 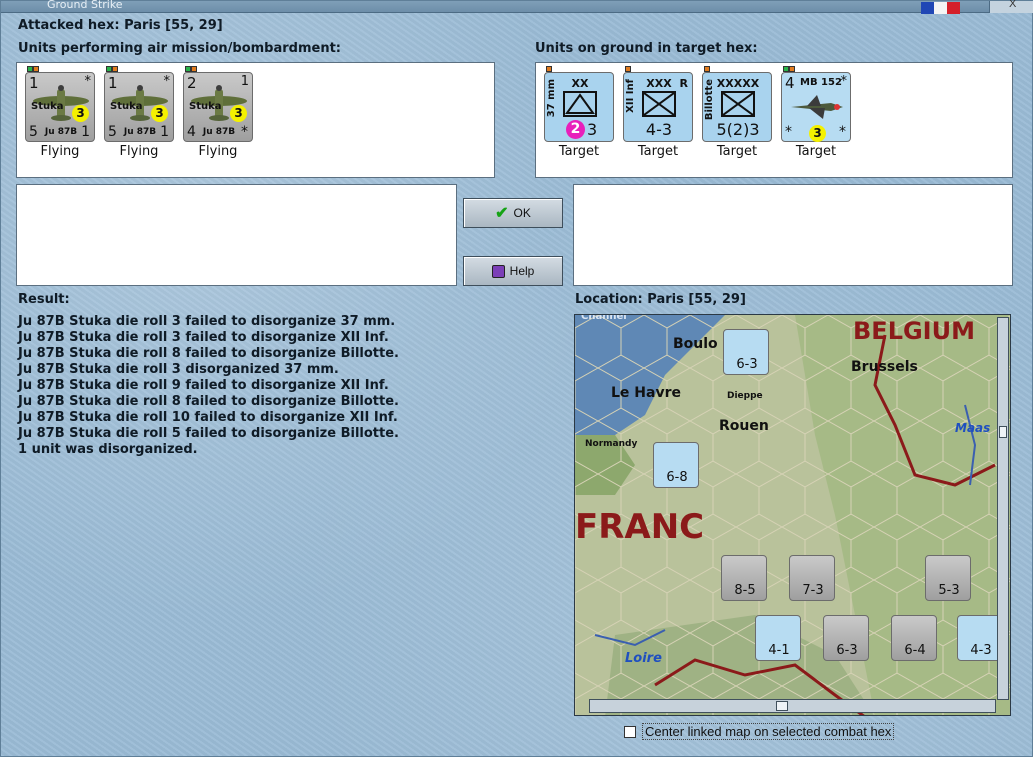 I want to click on vertical-scroll-thumb, so click(x=1003, y=432).